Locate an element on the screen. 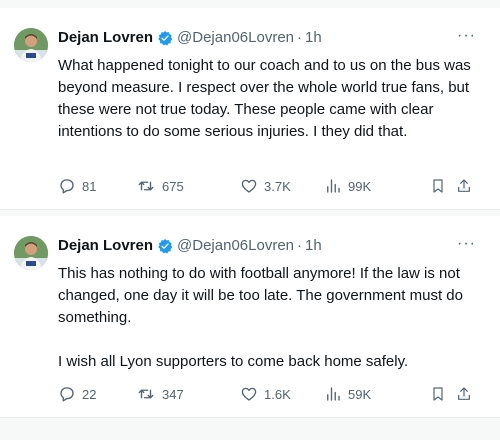 The image size is (500, 440). like-count: 3.7K is located at coordinates (277, 186).